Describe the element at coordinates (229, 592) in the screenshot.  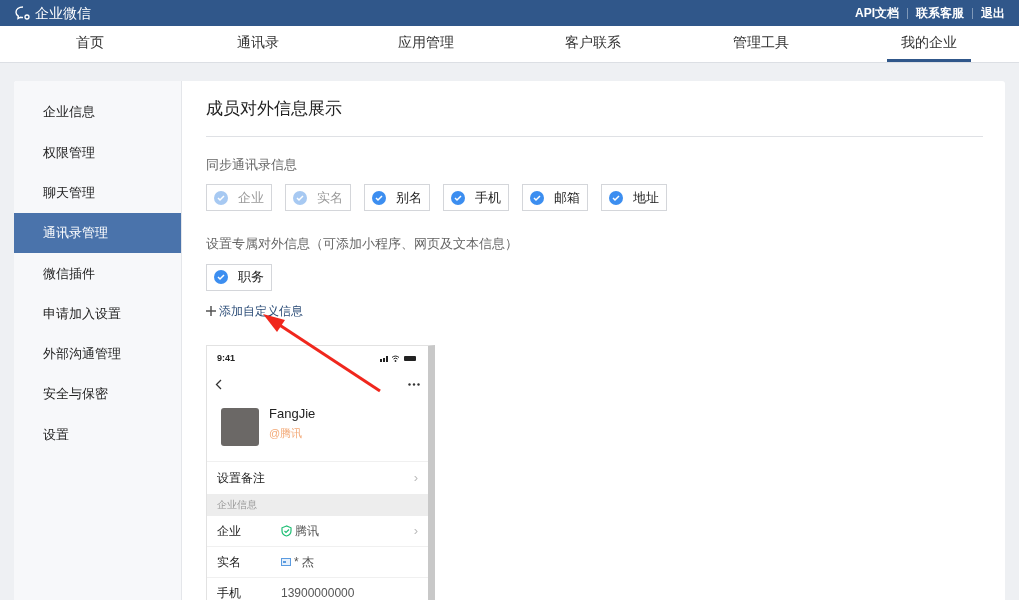
I see `field-label: 手机` at that location.